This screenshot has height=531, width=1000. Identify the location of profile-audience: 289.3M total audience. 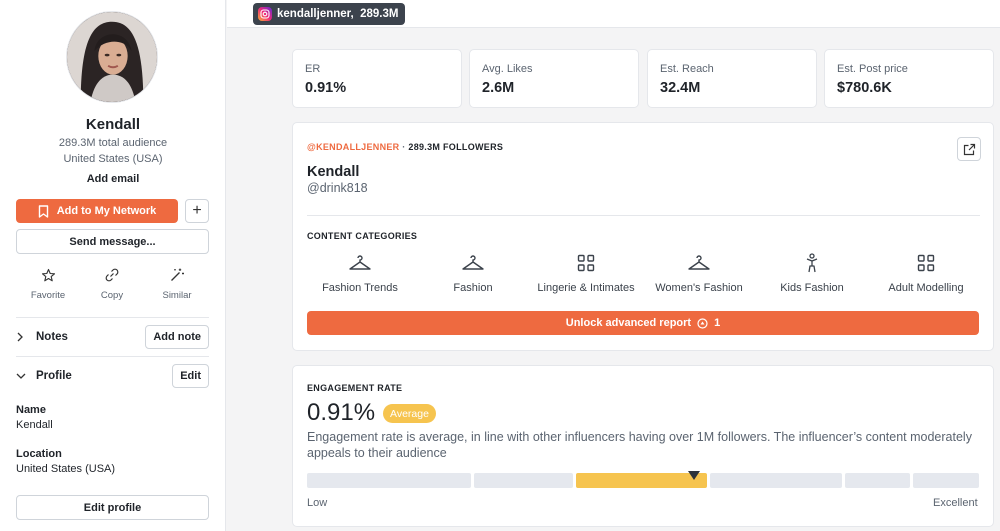
(113, 143).